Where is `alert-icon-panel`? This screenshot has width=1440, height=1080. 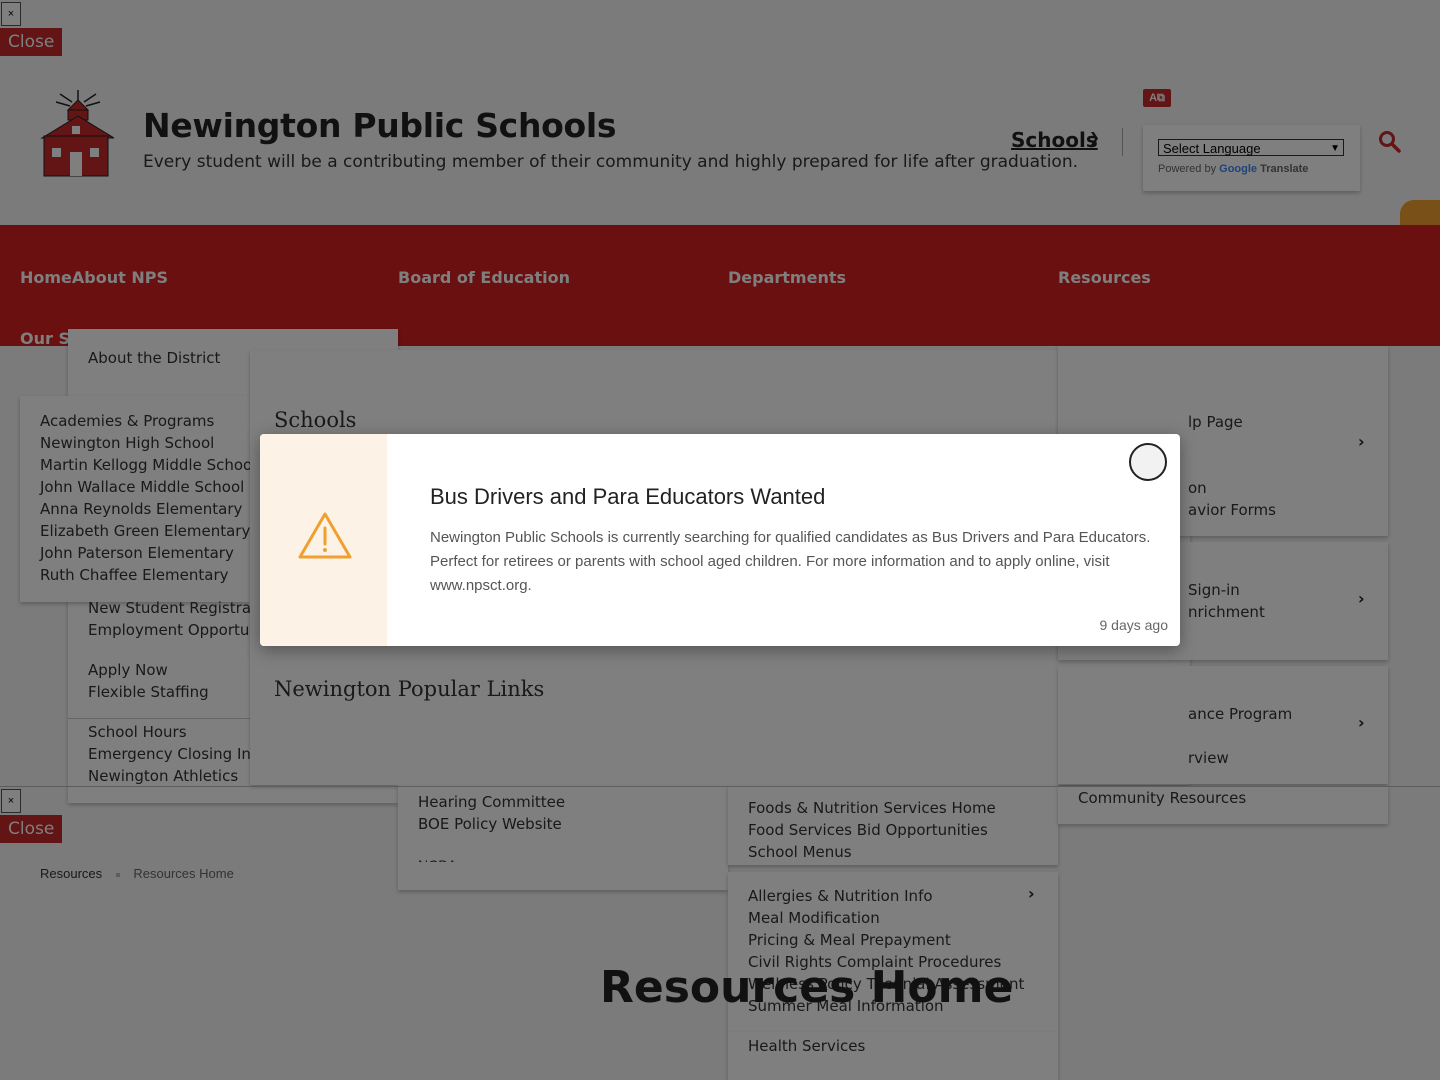
alert-icon-panel is located at coordinates (323, 540).